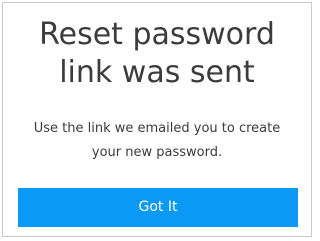 The width and height of the screenshot is (320, 241). Describe the element at coordinates (157, 34) in the screenshot. I see `dialog-title-line-1: Reset password` at that location.